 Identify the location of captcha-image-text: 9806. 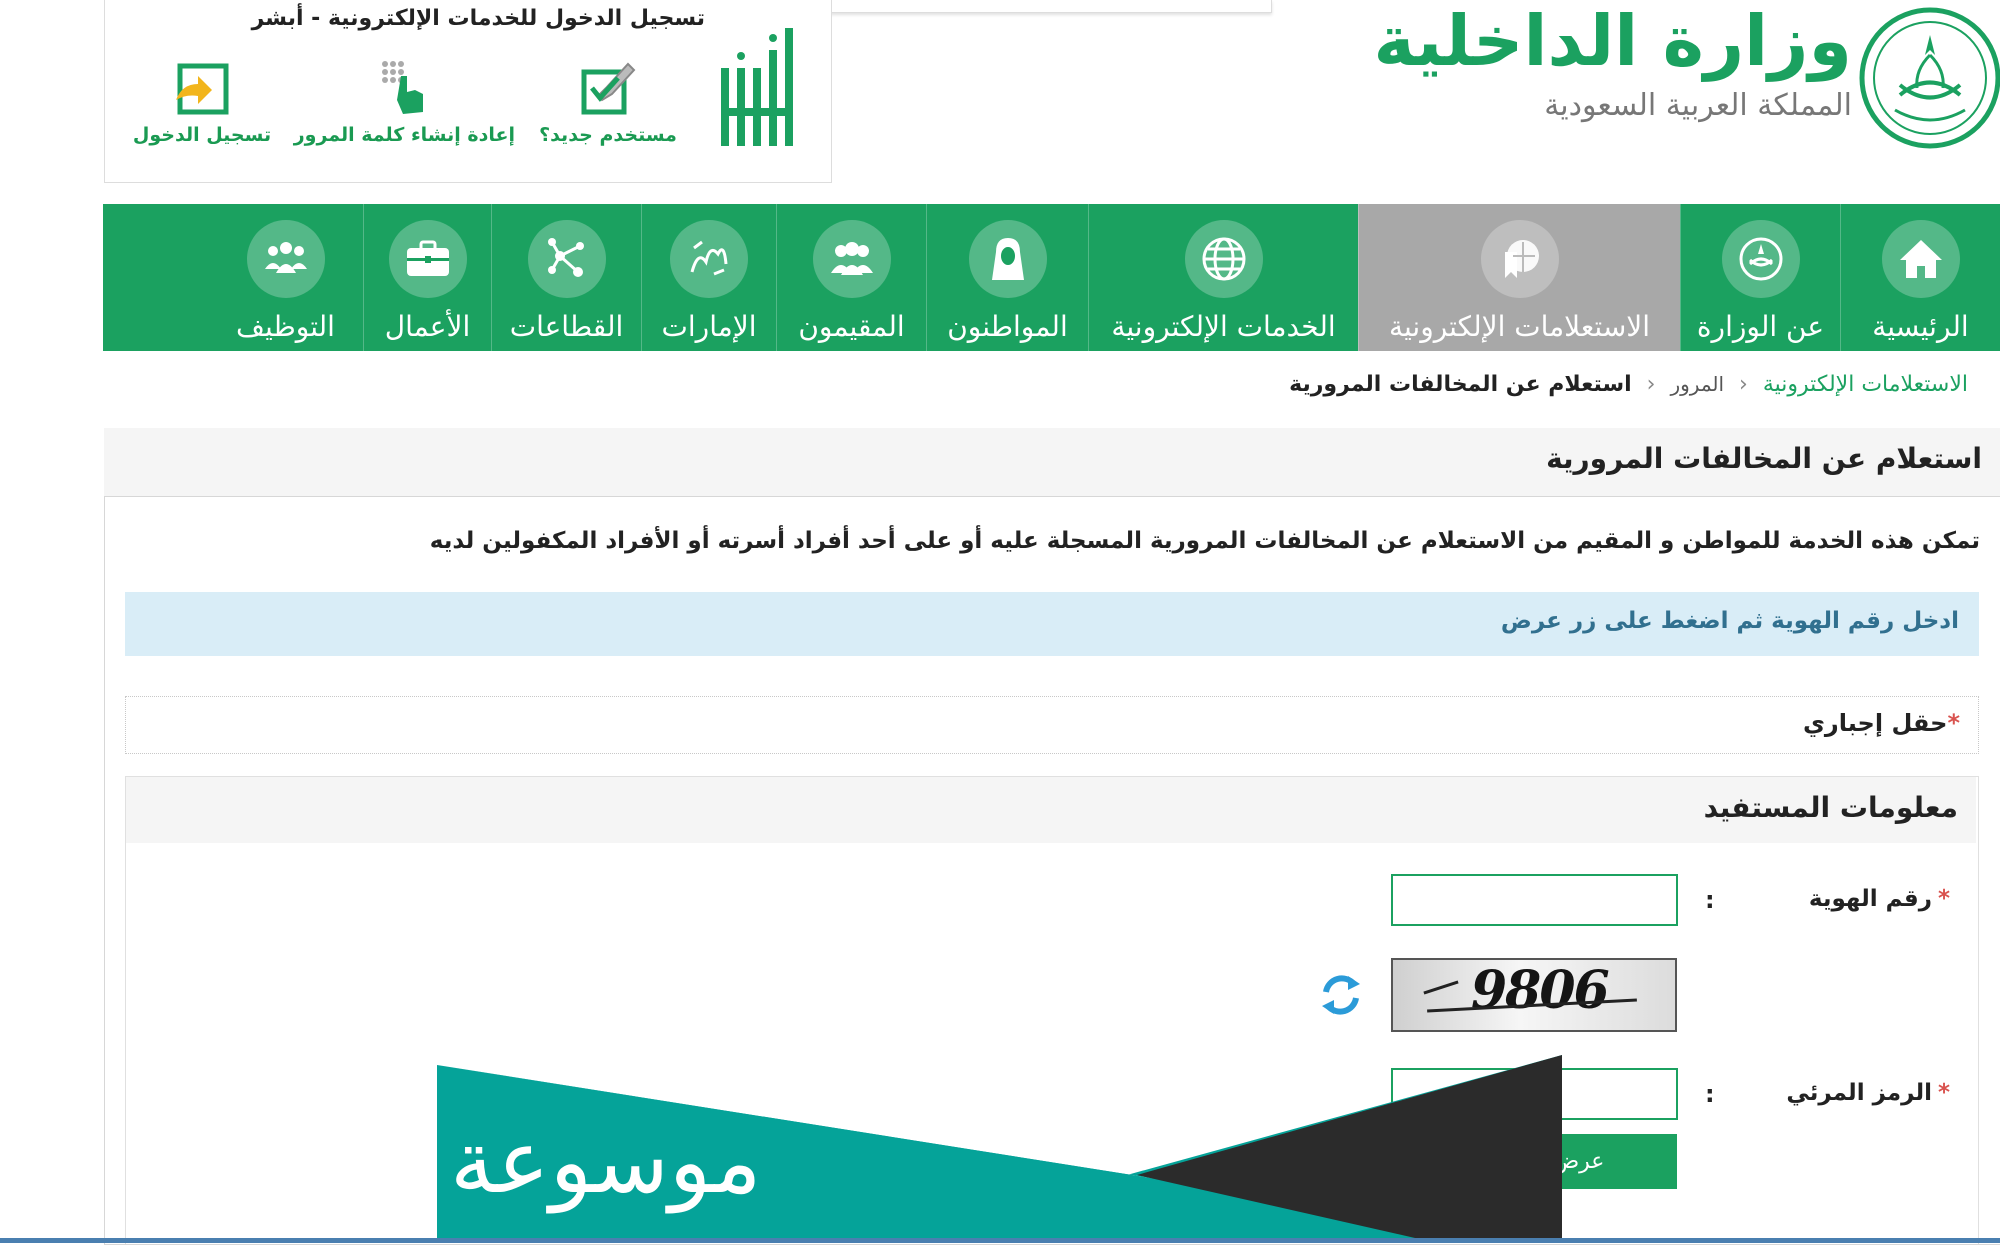
(1540, 990).